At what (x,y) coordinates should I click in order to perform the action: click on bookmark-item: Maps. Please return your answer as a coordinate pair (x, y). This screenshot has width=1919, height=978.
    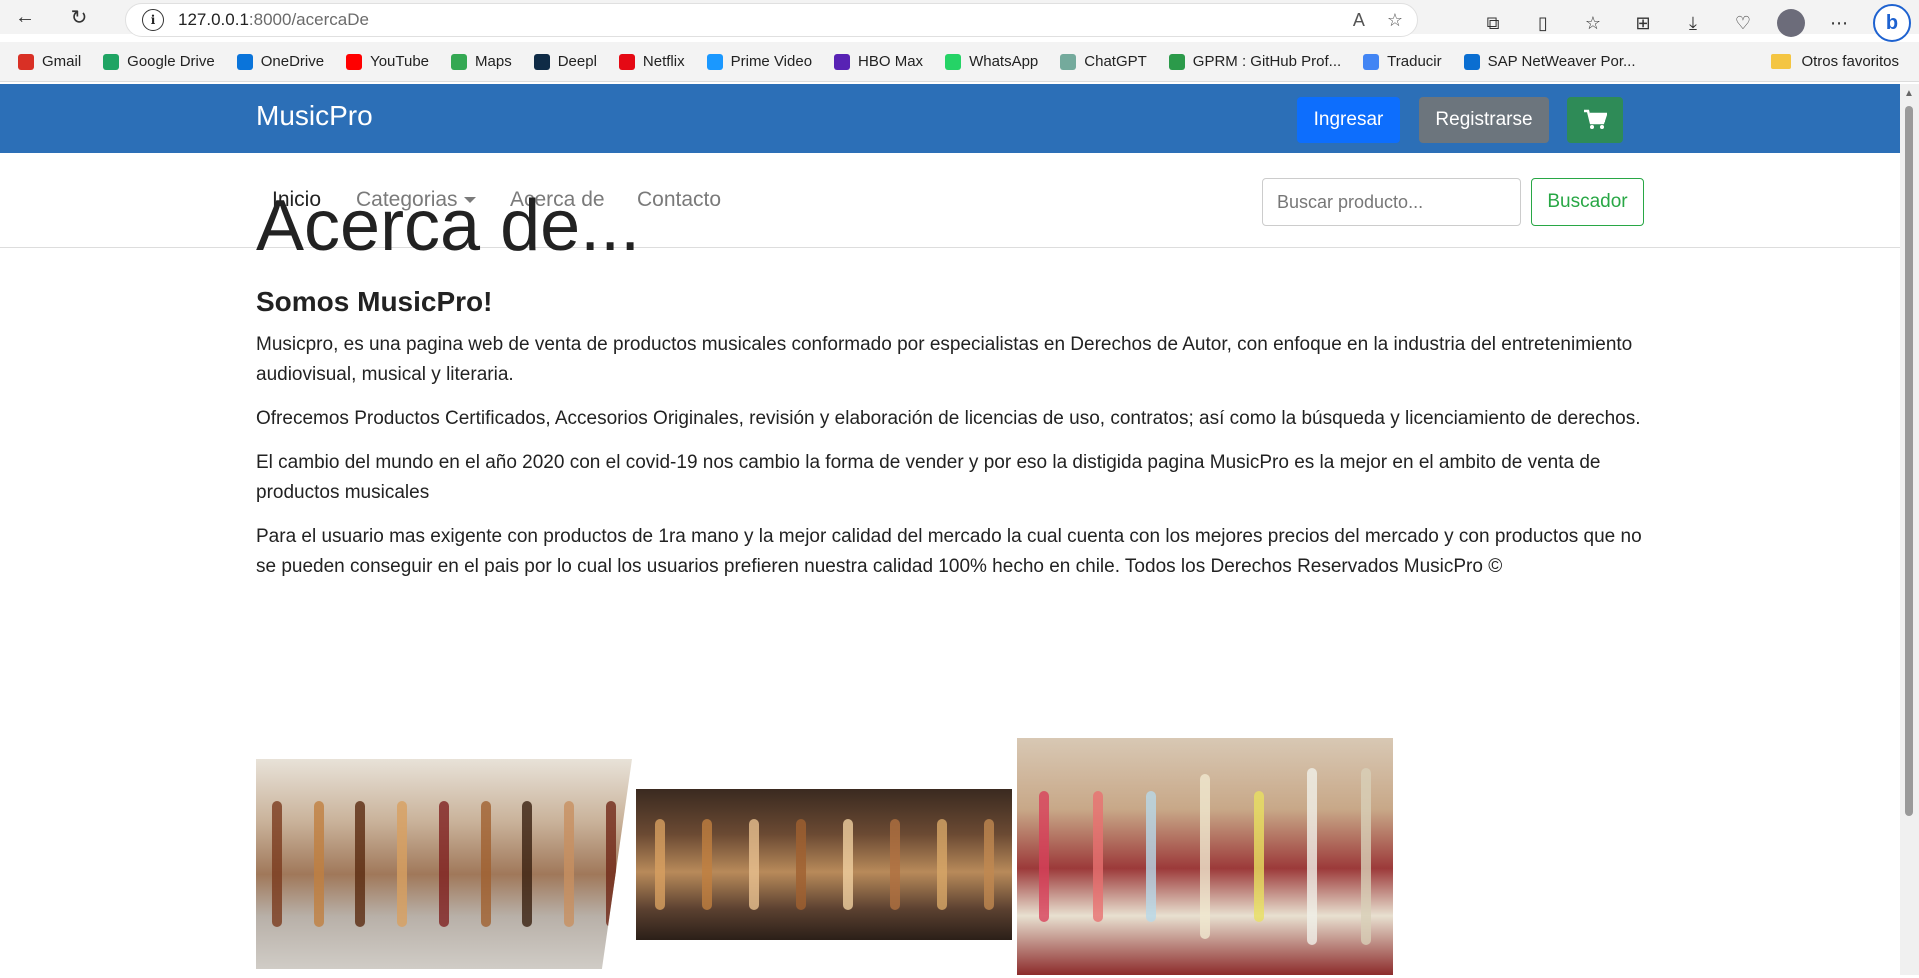
    Looking at the image, I should click on (481, 61).